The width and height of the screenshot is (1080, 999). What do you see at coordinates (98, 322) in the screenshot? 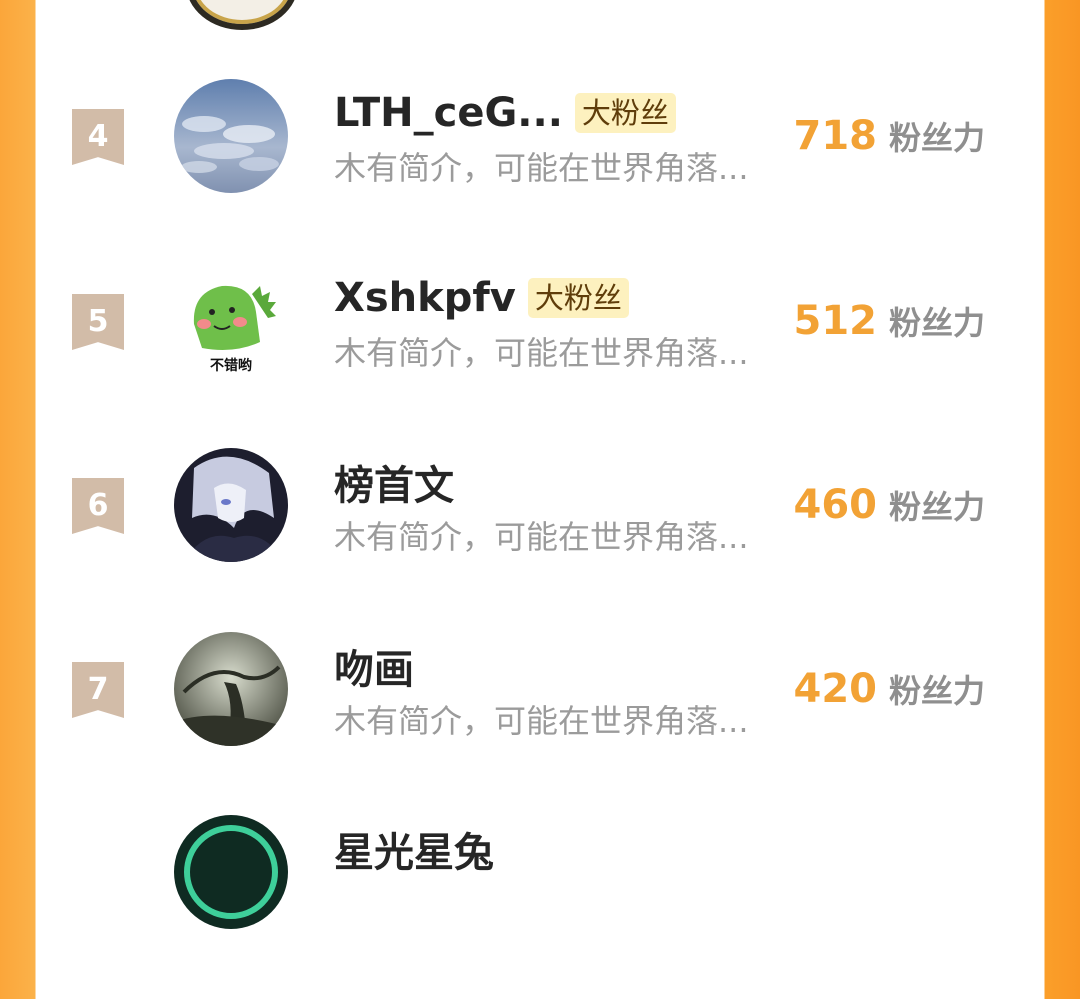
I see `rank-ribbon: 5` at bounding box center [98, 322].